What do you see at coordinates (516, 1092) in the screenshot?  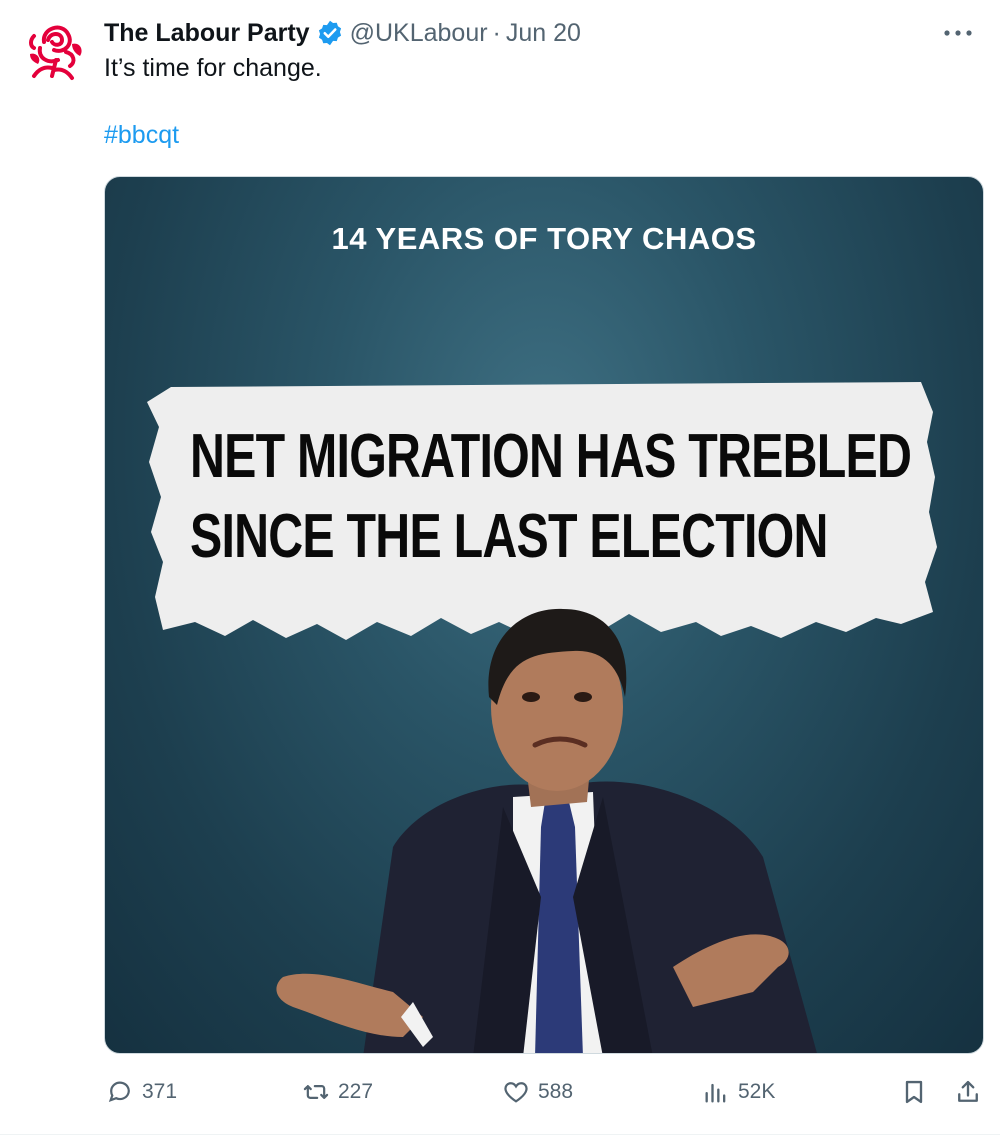 I see `heart-icon` at bounding box center [516, 1092].